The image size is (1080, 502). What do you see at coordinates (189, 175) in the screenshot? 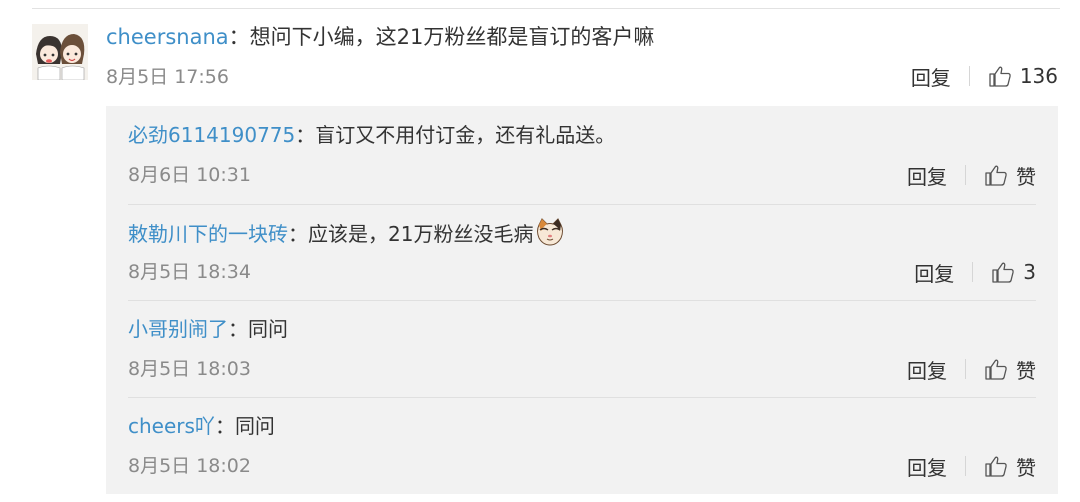
I see `reply-time: 8月6日 10:31` at bounding box center [189, 175].